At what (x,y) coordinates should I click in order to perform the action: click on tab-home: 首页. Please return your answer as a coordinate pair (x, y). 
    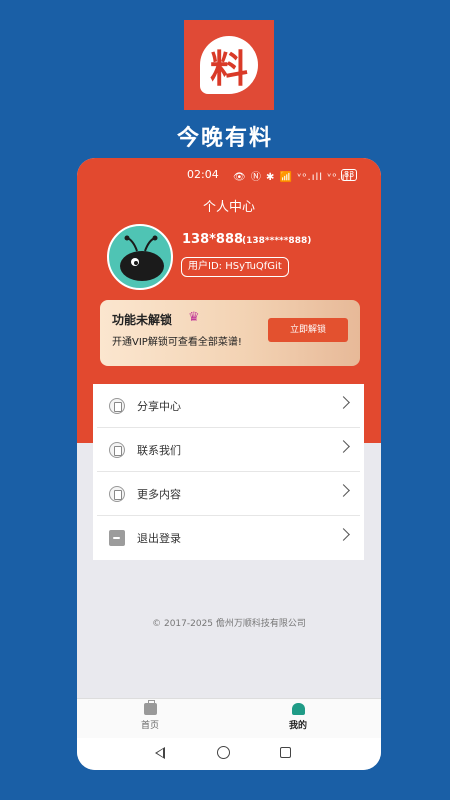
    Looking at the image, I should click on (150, 715).